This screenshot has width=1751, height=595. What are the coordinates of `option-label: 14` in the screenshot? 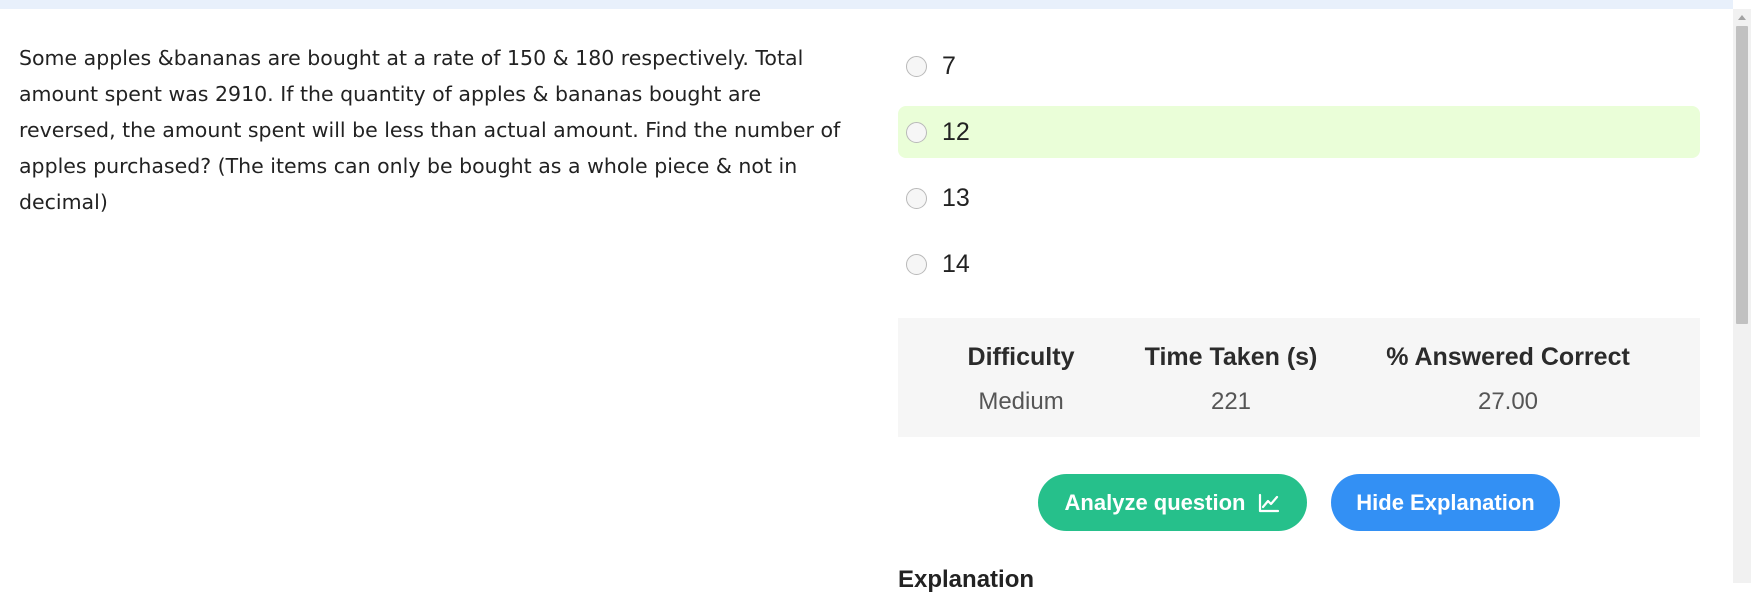 It's located at (956, 263).